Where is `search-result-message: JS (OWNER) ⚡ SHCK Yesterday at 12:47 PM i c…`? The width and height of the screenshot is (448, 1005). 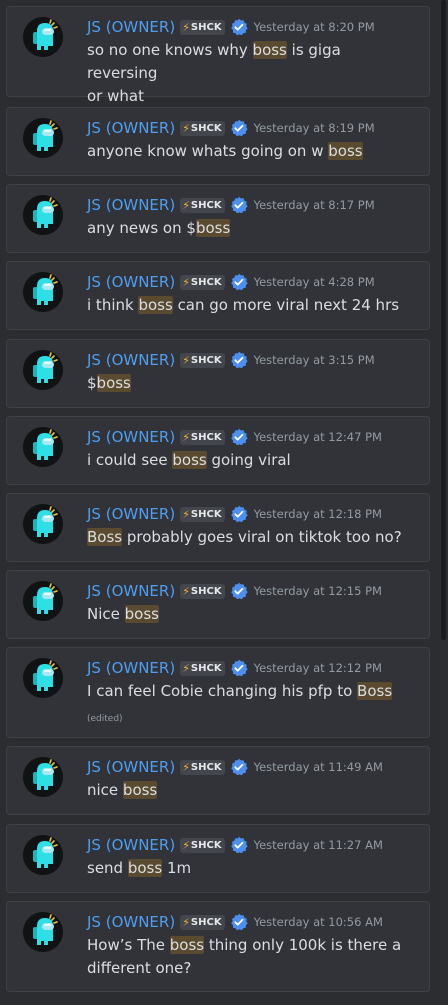 search-result-message: JS (OWNER) ⚡ SHCK Yesterday at 12:47 PM i c… is located at coordinates (218, 450).